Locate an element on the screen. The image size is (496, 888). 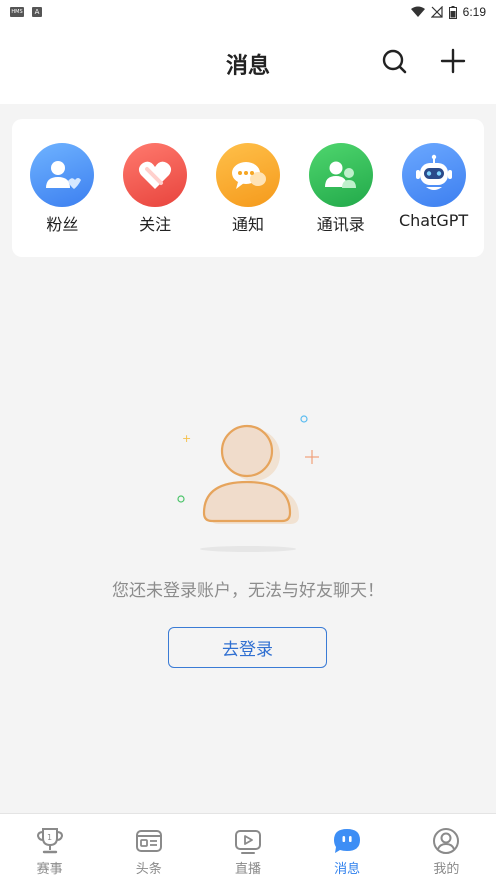
shortcut-label: 通知 is located at coordinates (247, 224).